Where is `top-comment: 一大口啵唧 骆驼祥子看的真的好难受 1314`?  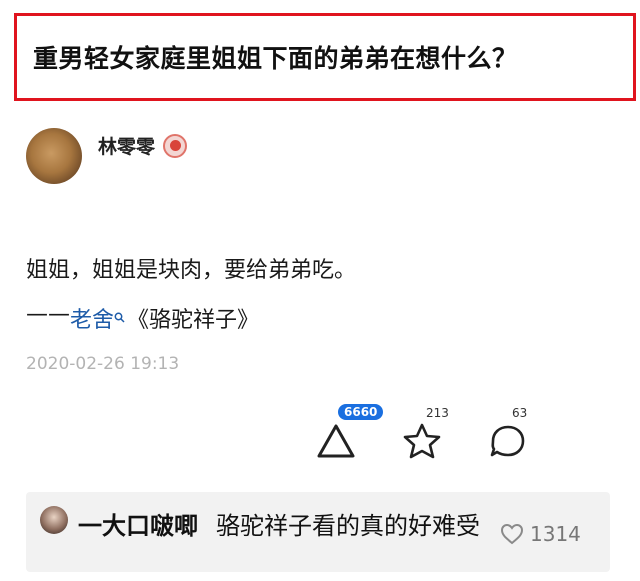
top-comment: 一大口啵唧 骆驼祥子看的真的好难受 1314 is located at coordinates (318, 532).